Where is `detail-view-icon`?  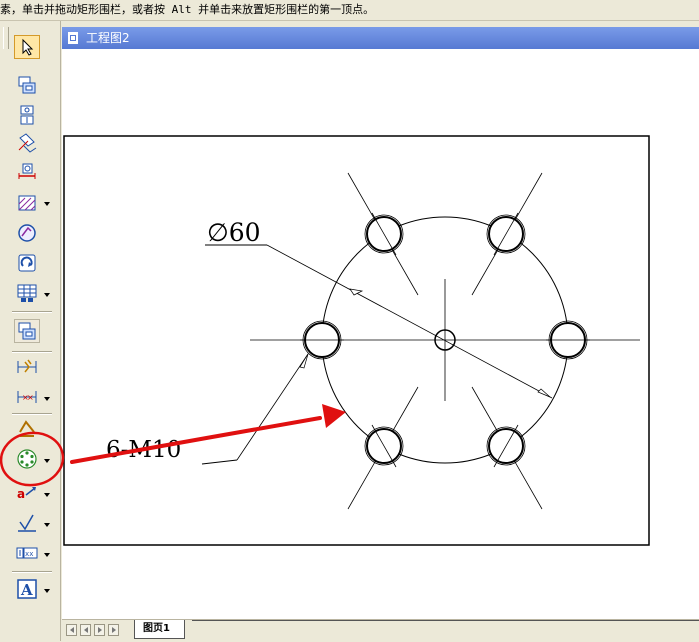
detail-view-icon is located at coordinates (27, 233).